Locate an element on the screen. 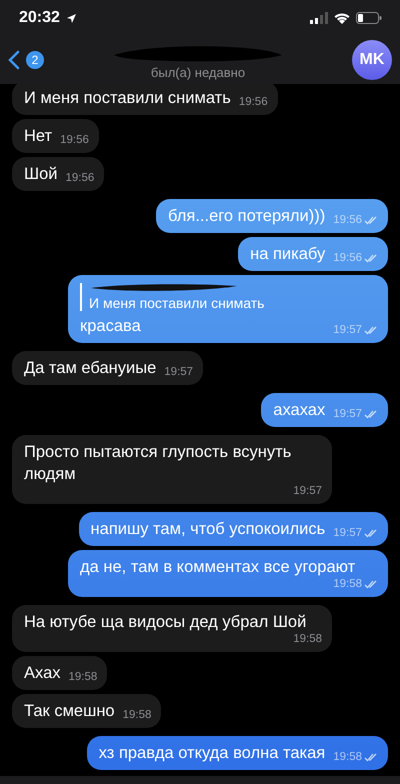  wifi-icon is located at coordinates (342, 18).